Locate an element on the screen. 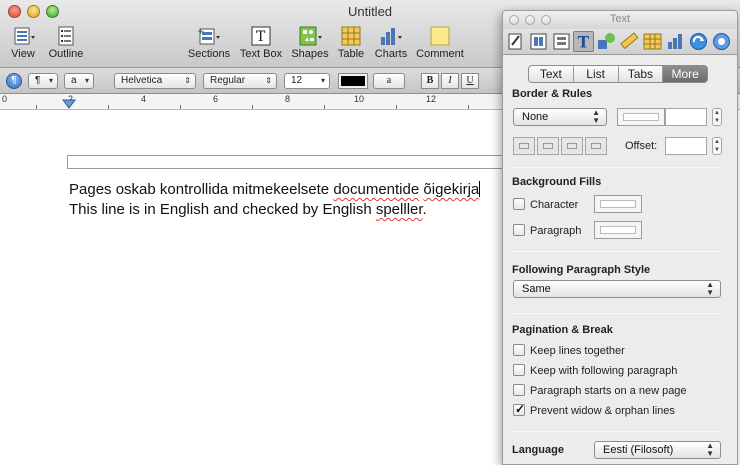  outline-button: Outline is located at coordinates (66, 45).